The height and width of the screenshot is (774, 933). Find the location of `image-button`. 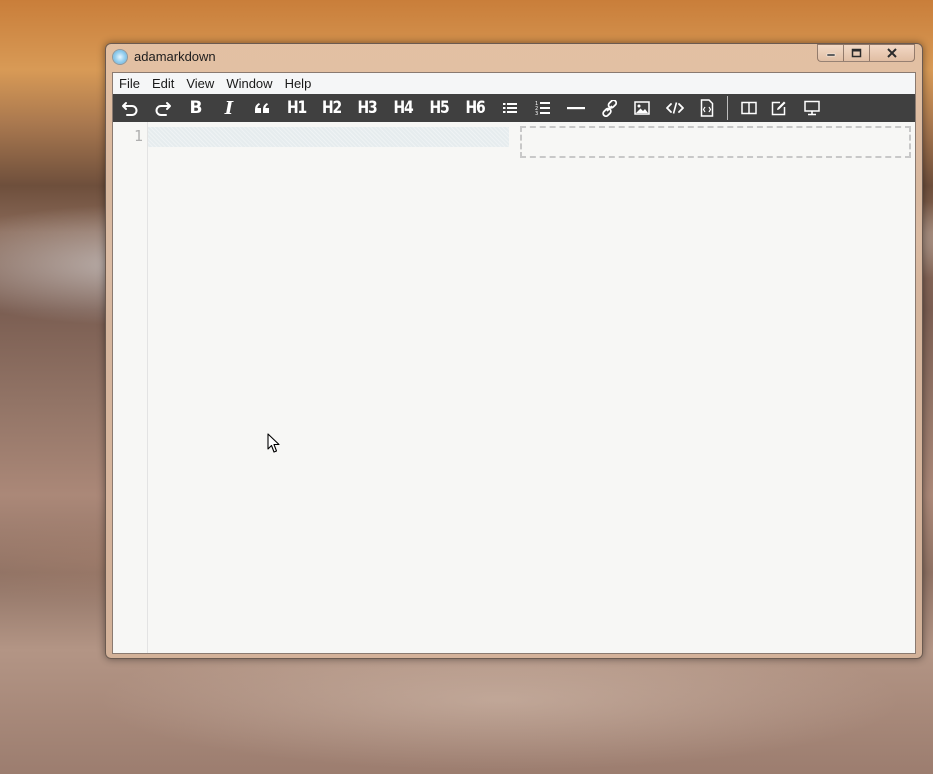

image-button is located at coordinates (642, 108).